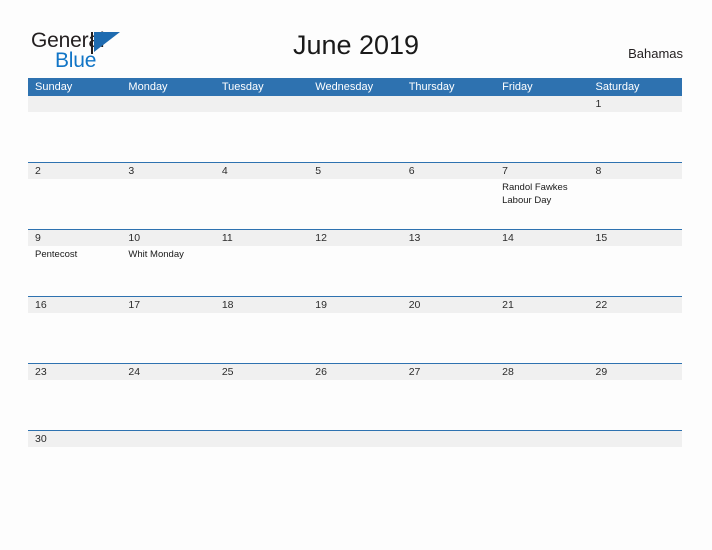  I want to click on day-number-27: 27, so click(448, 372).